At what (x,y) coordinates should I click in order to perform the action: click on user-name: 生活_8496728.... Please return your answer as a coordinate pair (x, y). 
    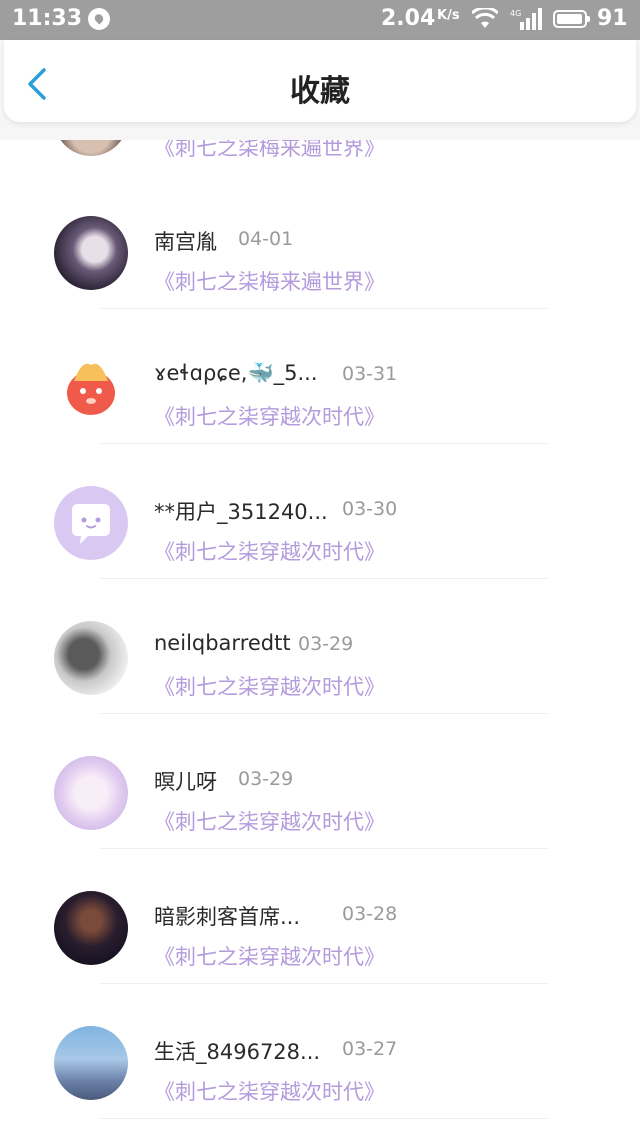
    Looking at the image, I should click on (237, 1052).